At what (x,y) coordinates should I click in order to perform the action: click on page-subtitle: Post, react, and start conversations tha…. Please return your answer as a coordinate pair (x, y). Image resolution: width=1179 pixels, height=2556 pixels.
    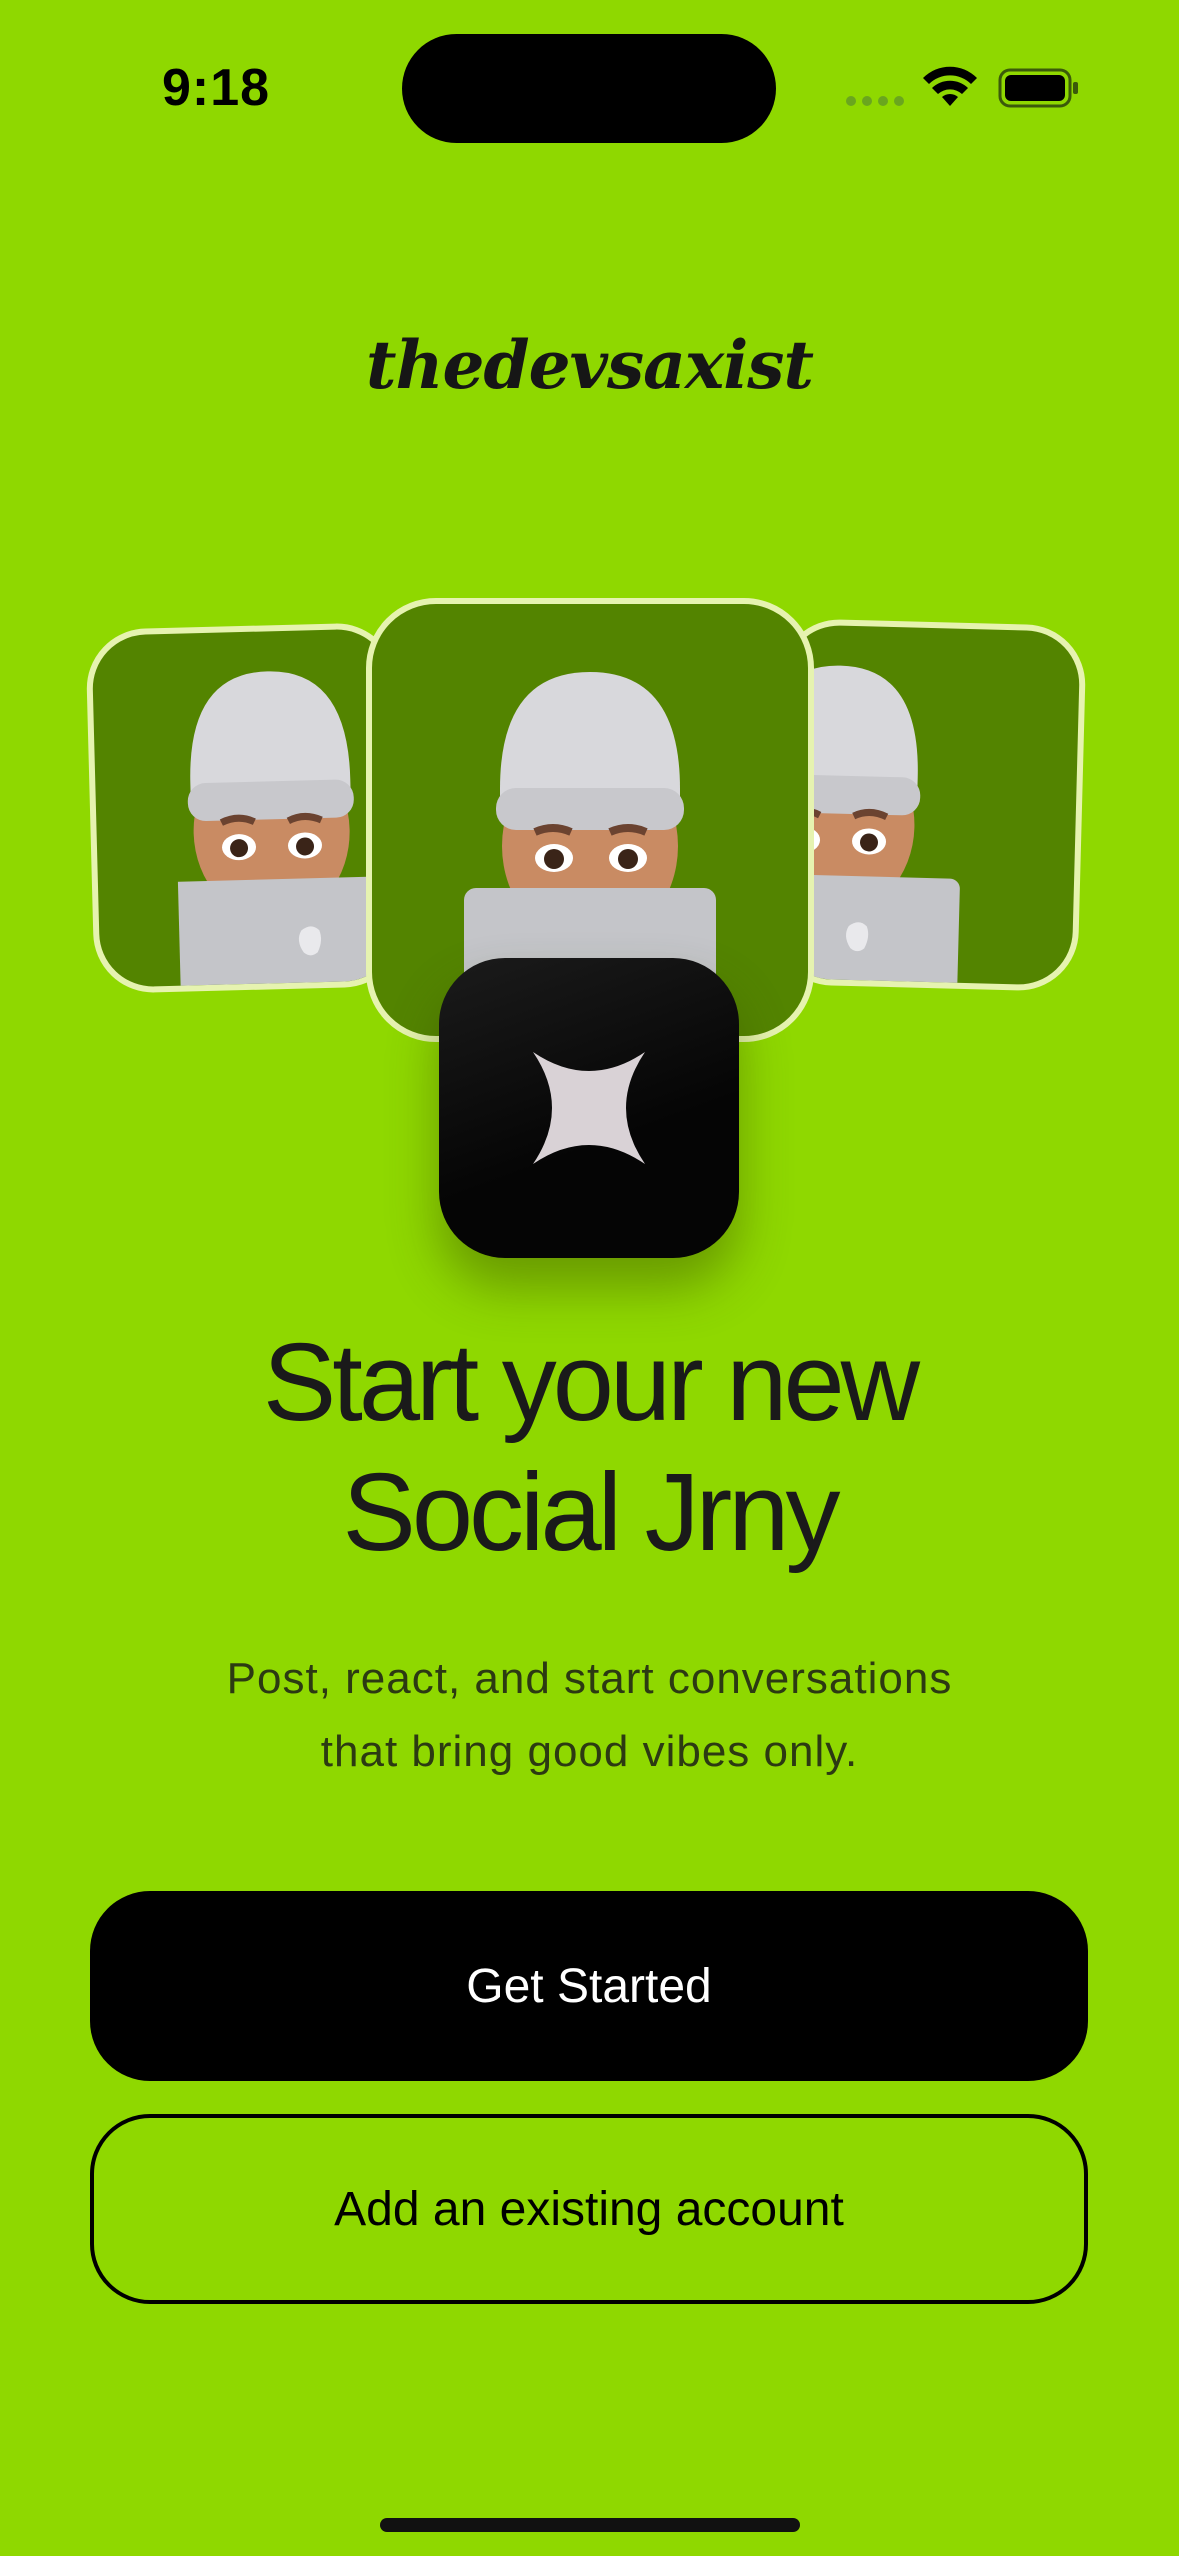
    Looking at the image, I should click on (589, 1715).